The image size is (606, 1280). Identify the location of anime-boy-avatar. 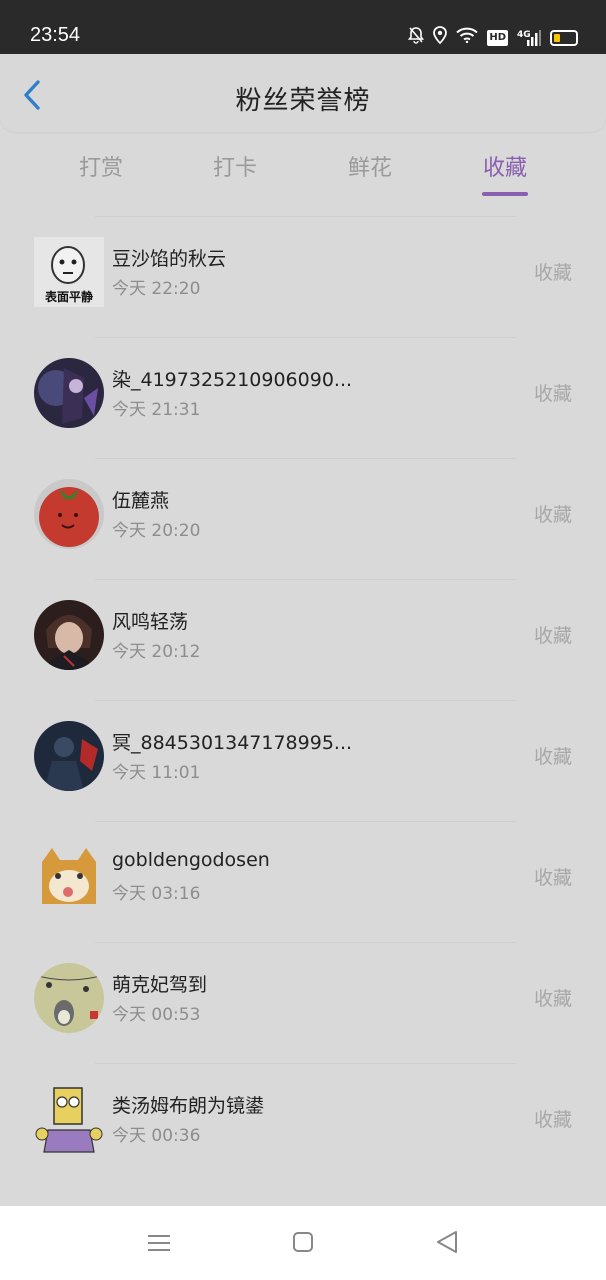
(69, 635).